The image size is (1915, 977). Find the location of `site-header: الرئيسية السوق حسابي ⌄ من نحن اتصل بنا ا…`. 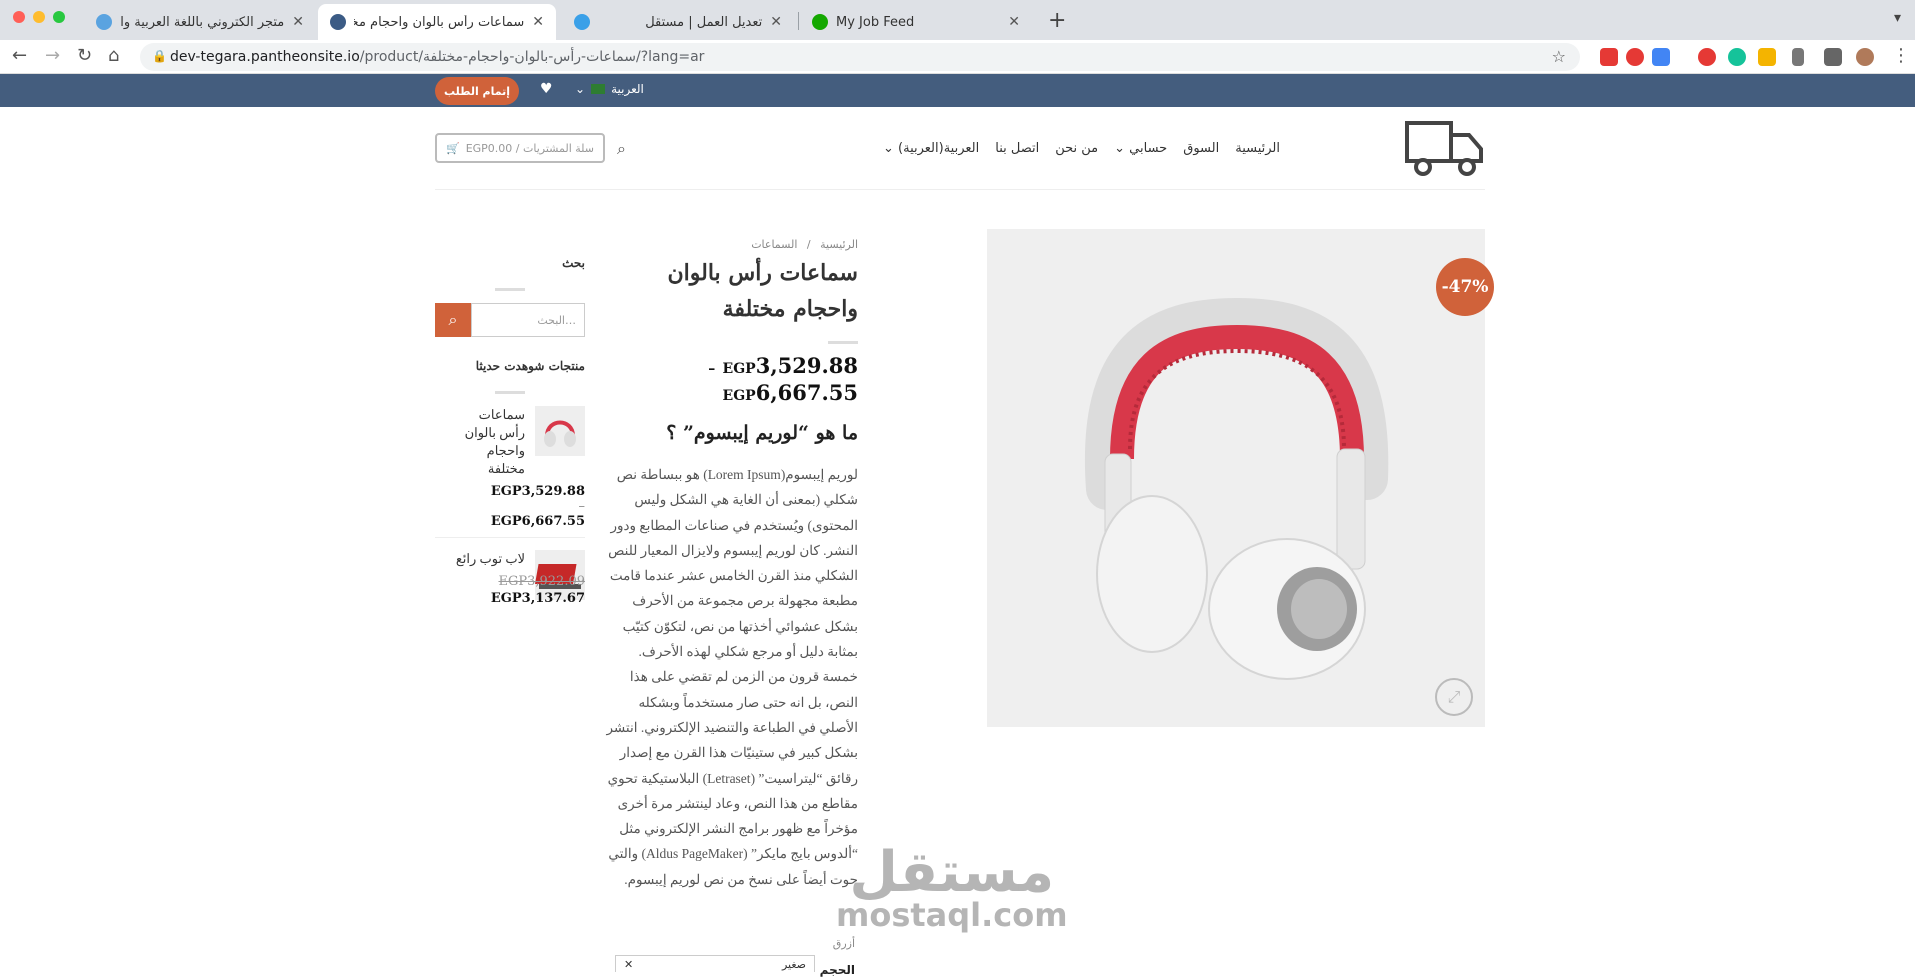

site-header: الرئيسية السوق حسابي ⌄ من نحن اتصل بنا ا… is located at coordinates (960, 148).